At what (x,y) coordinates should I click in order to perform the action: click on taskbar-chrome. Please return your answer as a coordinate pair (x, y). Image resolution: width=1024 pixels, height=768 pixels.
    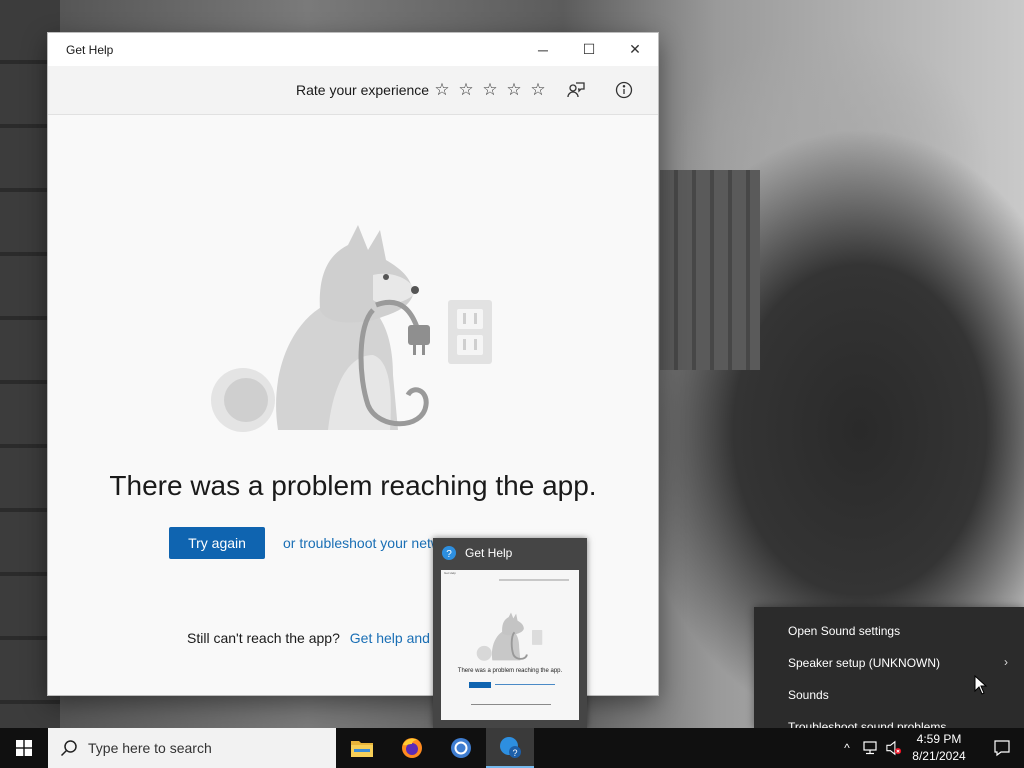
    Looking at the image, I should click on (461, 748).